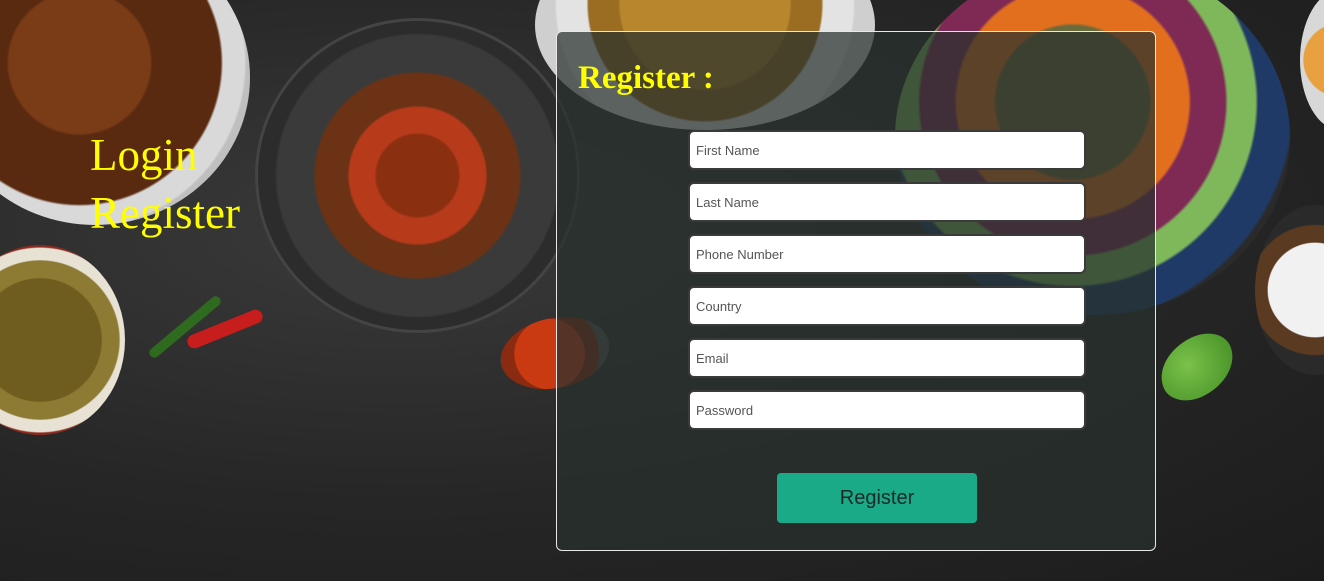 This screenshot has width=1324, height=581. What do you see at coordinates (1312, 65) in the screenshot?
I see `side-dish-decoration` at bounding box center [1312, 65].